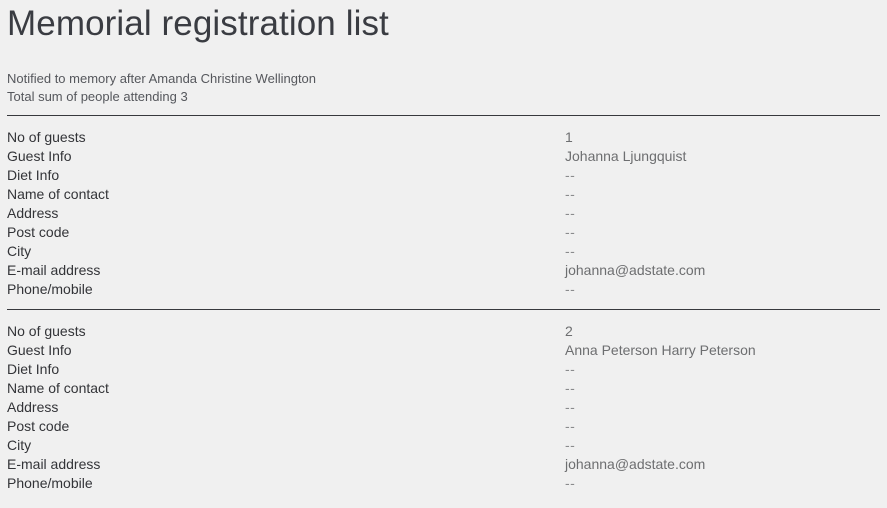  Describe the element at coordinates (198, 23) in the screenshot. I see `page-title: Memorial registration list` at that location.